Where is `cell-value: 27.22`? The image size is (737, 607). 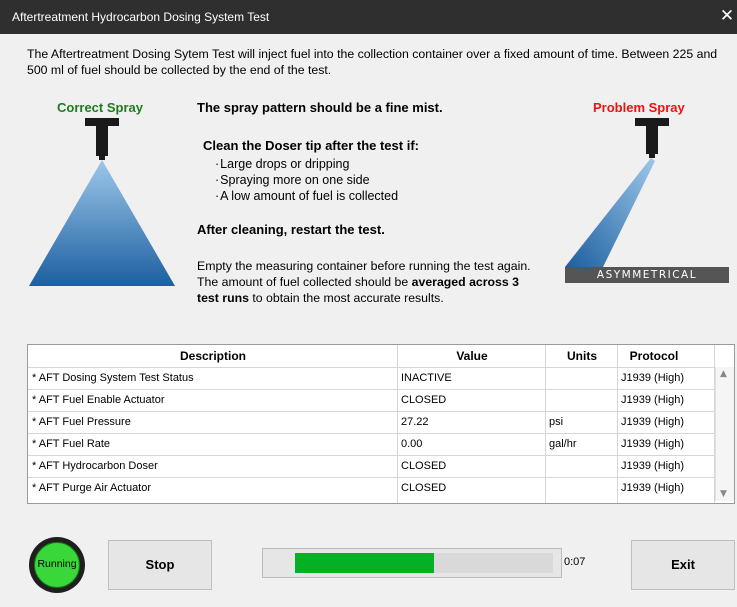 cell-value: 27.22 is located at coordinates (415, 422).